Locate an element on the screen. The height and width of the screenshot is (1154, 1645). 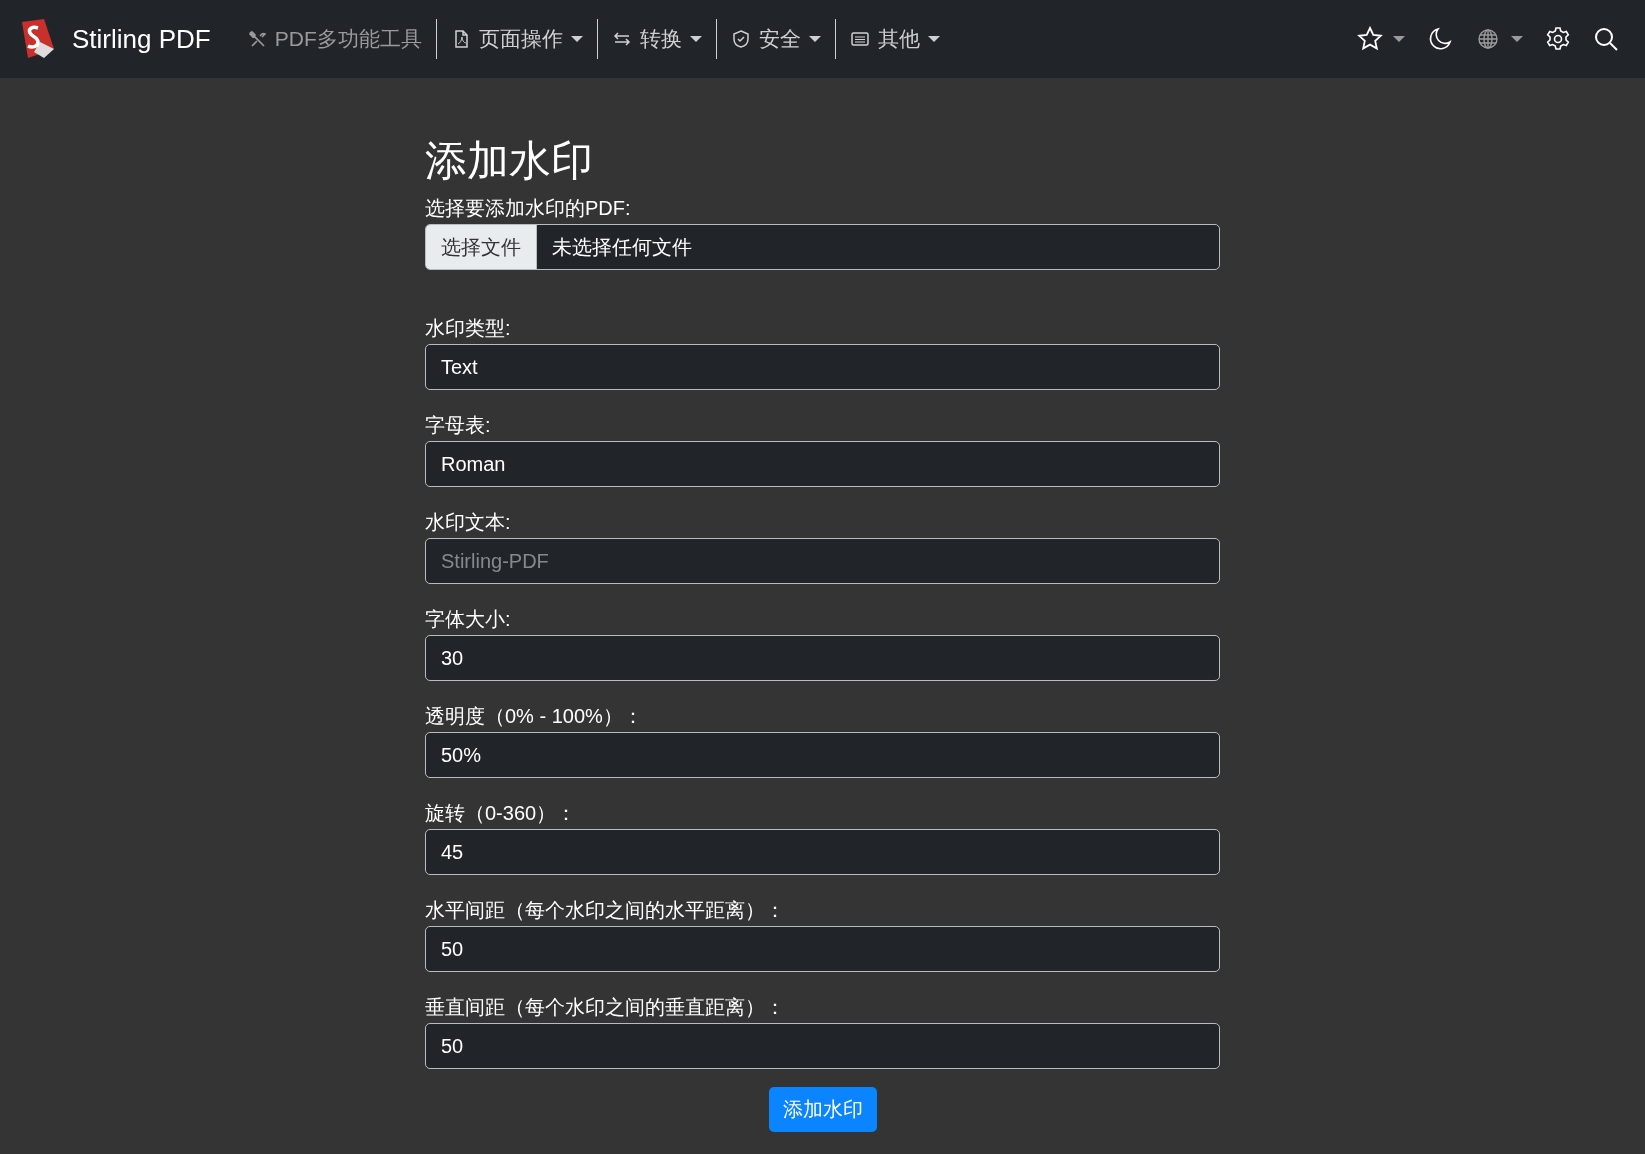
input-field: 50% is located at coordinates (822, 755).